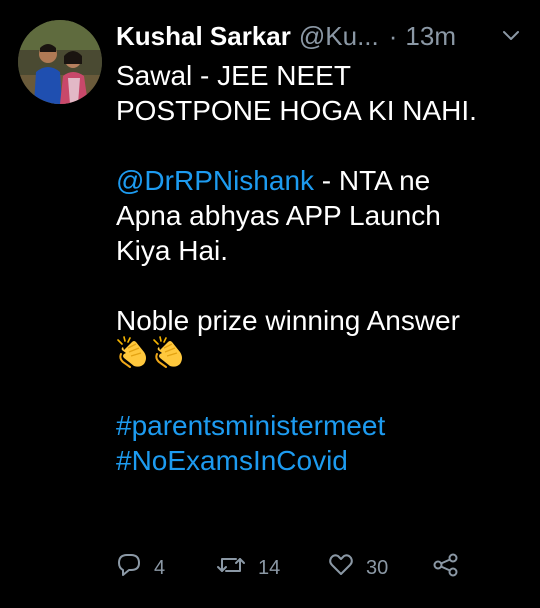 The height and width of the screenshot is (608, 540). I want to click on tweet-line: @DrRPNishank - NTA ne, so click(318, 180).